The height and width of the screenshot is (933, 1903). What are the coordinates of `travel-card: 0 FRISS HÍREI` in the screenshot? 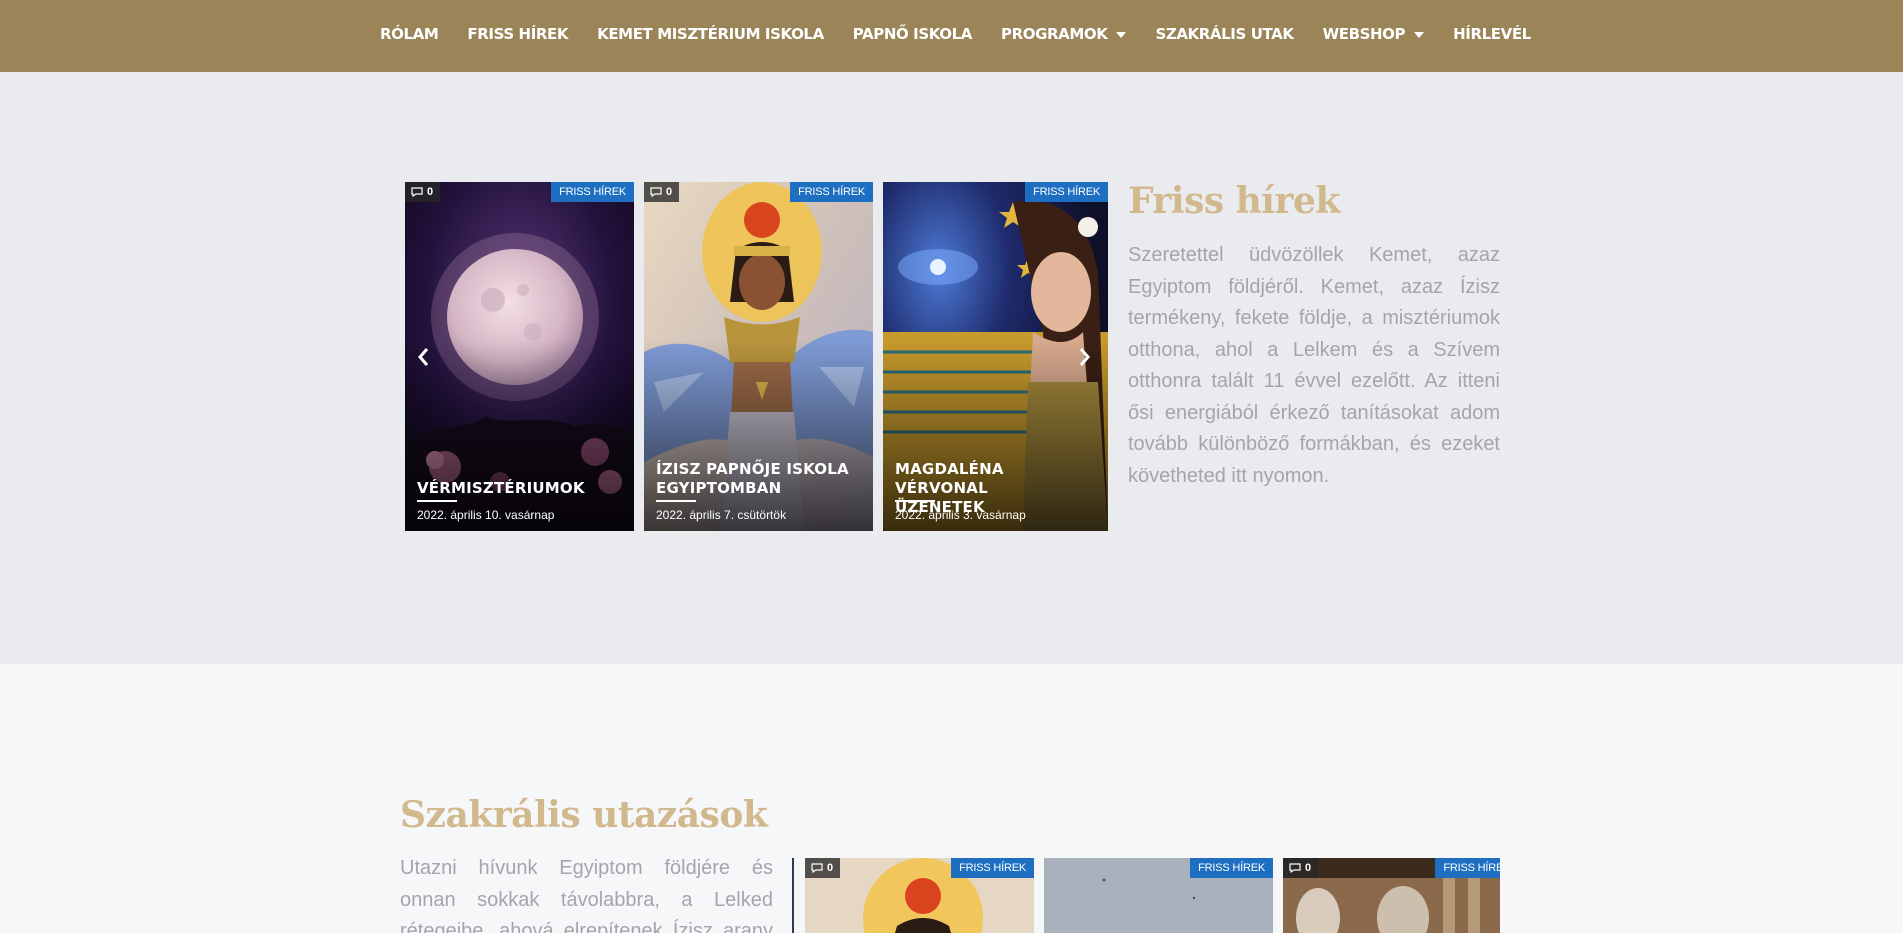 It's located at (1391, 895).